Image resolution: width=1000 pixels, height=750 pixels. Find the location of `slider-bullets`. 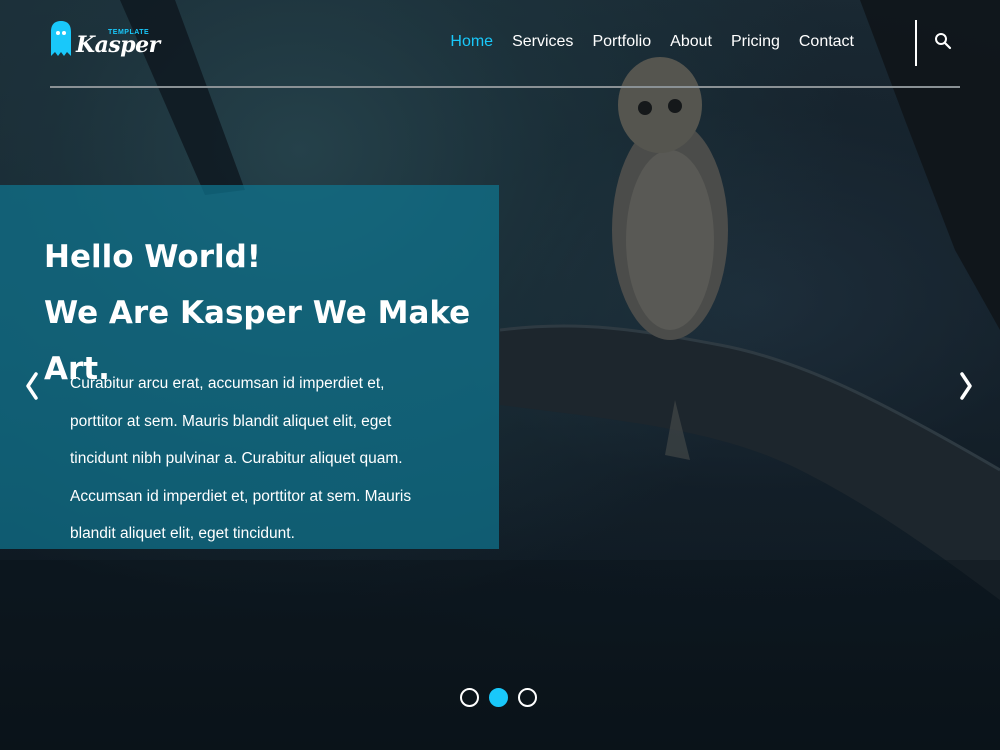

slider-bullets is located at coordinates (498, 697).